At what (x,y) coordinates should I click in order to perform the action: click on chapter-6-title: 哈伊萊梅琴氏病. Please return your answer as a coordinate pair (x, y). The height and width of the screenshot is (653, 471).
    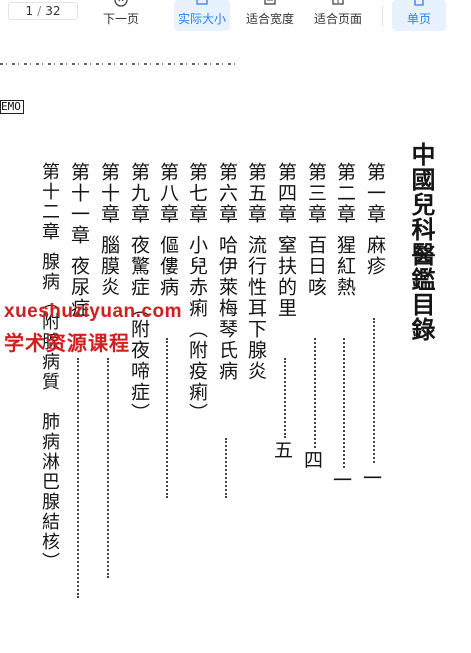
    Looking at the image, I should click on (227, 308).